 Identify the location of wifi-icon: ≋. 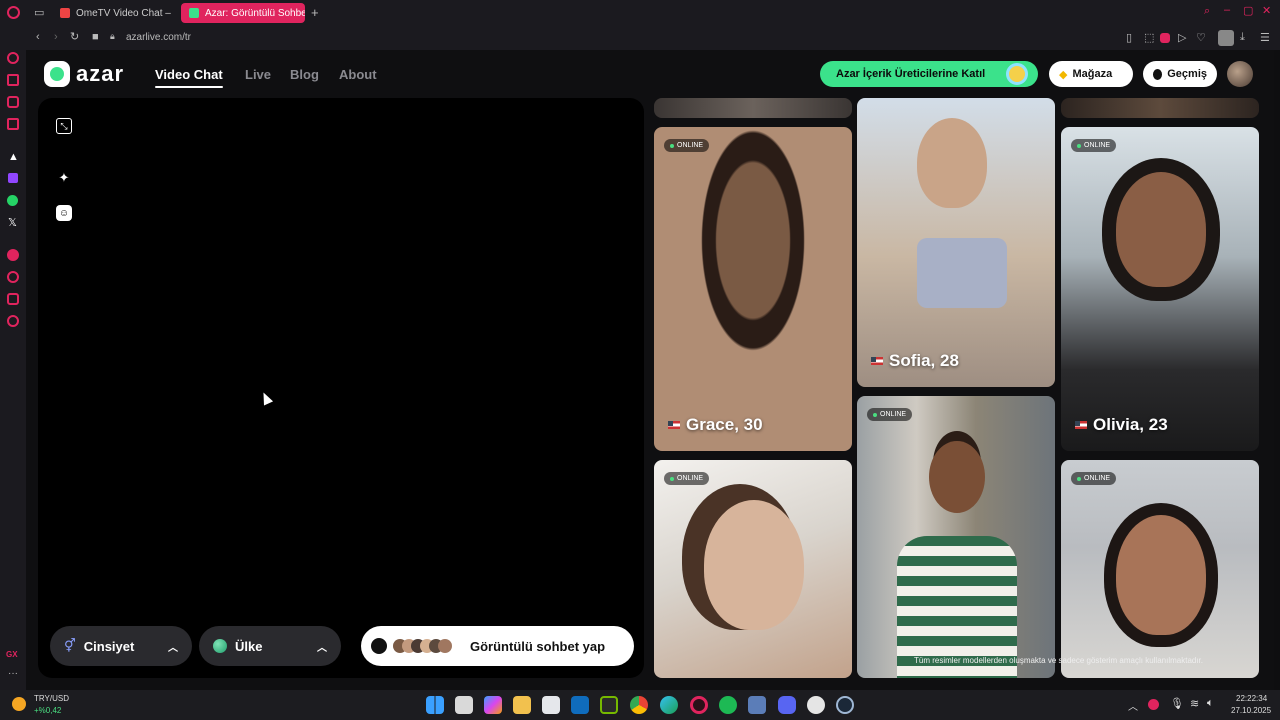
(1194, 703).